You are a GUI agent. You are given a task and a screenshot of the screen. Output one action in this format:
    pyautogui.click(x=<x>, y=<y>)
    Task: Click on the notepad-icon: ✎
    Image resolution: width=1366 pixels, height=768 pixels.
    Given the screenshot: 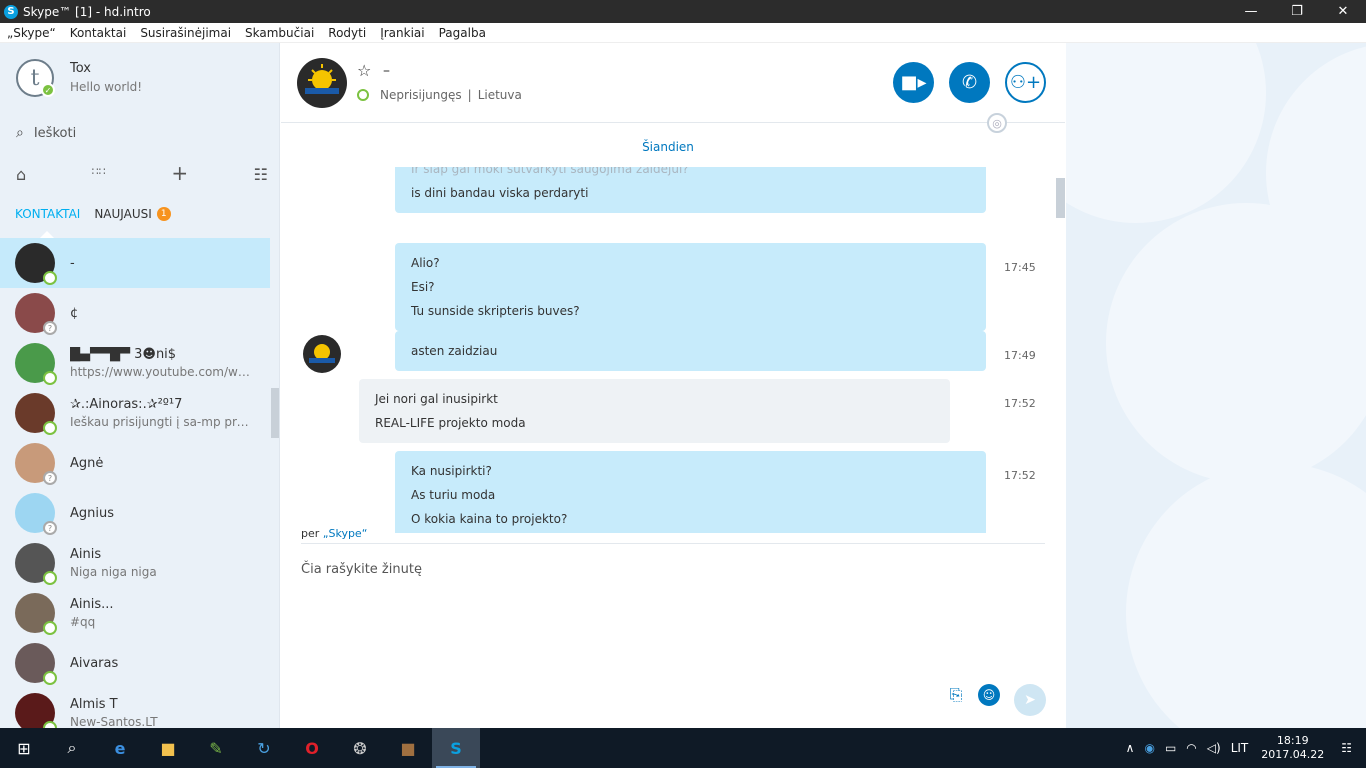 What is the action you would take?
    pyautogui.click(x=216, y=748)
    